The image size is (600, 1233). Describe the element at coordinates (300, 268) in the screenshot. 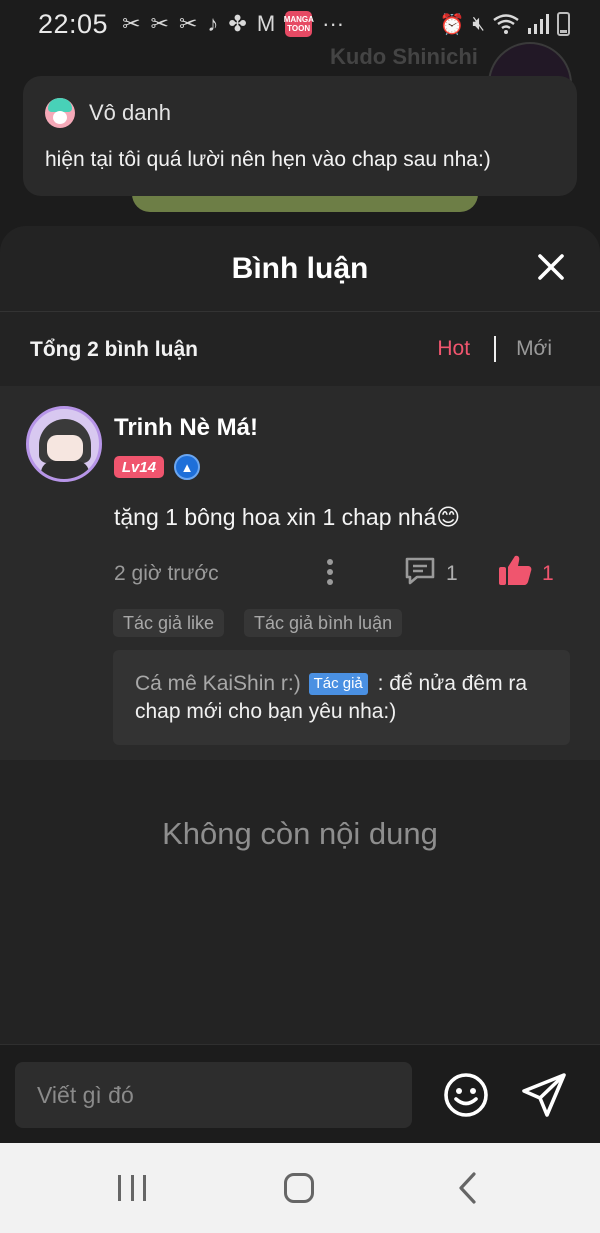

I see `sheet-title: Bình luận` at that location.